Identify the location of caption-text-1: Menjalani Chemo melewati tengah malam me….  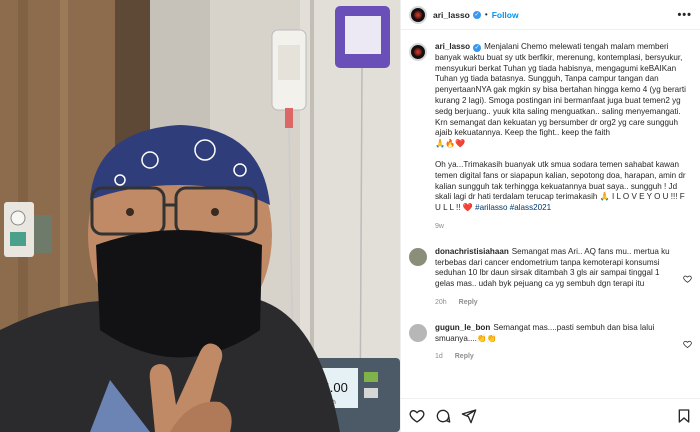
(560, 90).